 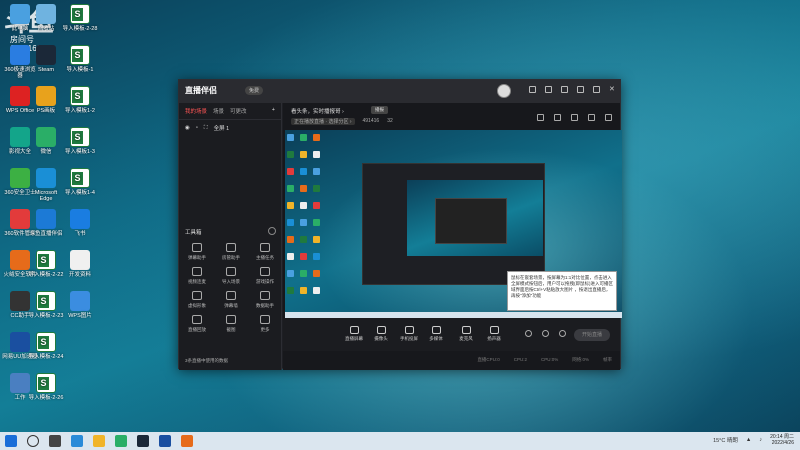 What do you see at coordinates (231, 252) in the screenshot?
I see `toolbox-item: 房管助手` at bounding box center [231, 252].